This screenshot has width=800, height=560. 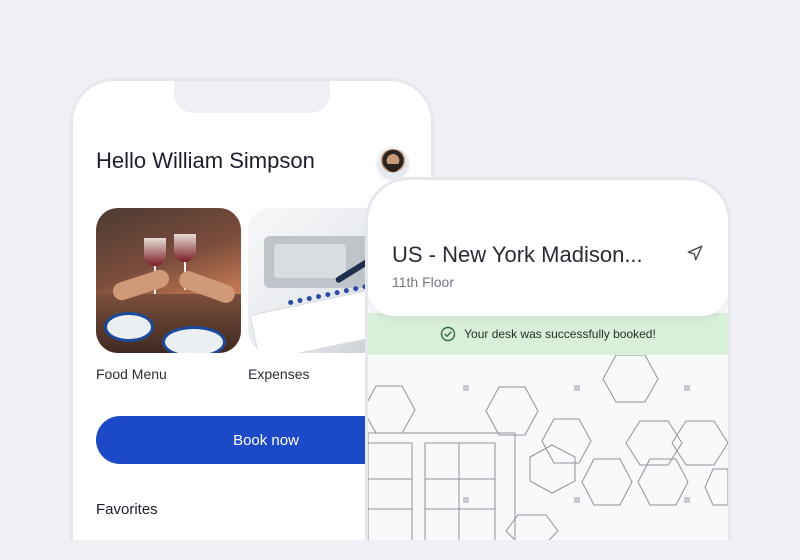 I want to click on success-message: Your desk was successfully booked!, so click(x=560, y=334).